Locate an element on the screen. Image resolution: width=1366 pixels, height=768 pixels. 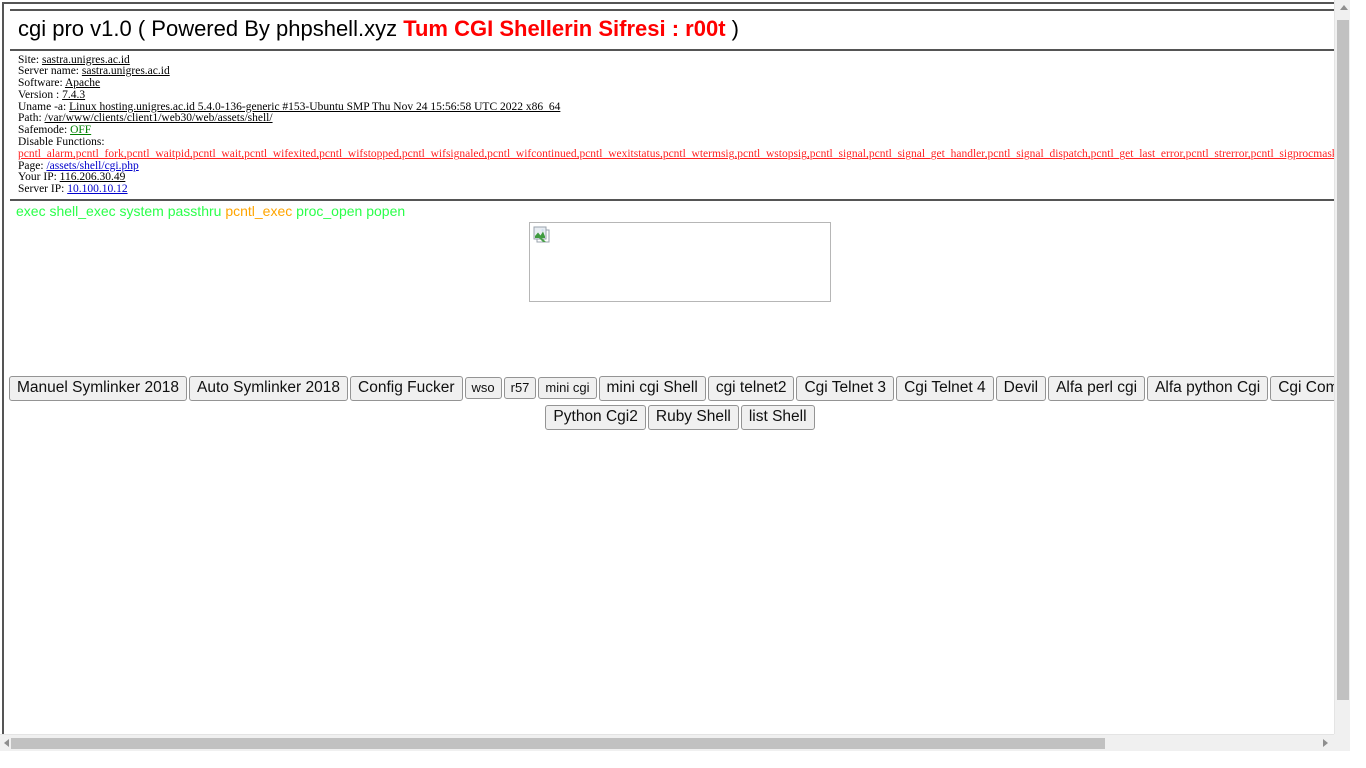
shell-button-manuel-symlinker-2018: Manuel Symlinker 2018 is located at coordinates (98, 388).